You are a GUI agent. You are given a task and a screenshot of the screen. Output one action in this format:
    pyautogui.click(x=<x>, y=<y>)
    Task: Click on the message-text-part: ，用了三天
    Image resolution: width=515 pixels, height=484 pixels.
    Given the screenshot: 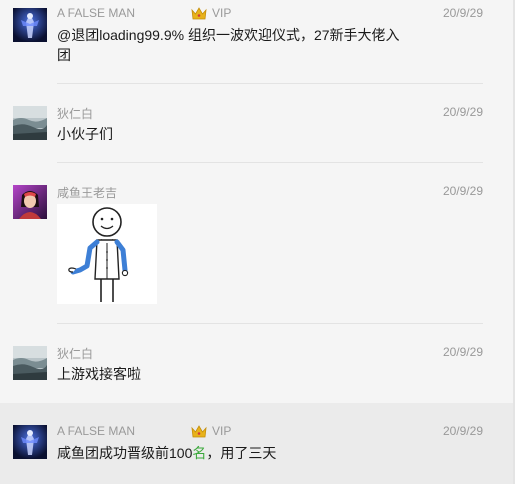 What is the action you would take?
    pyautogui.click(x=241, y=453)
    